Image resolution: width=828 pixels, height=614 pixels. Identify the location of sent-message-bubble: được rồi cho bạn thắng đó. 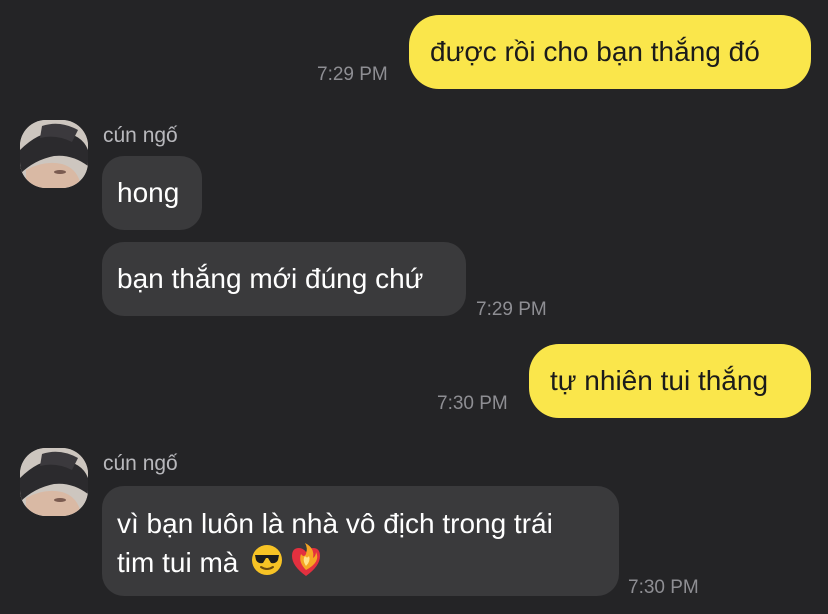
(610, 52).